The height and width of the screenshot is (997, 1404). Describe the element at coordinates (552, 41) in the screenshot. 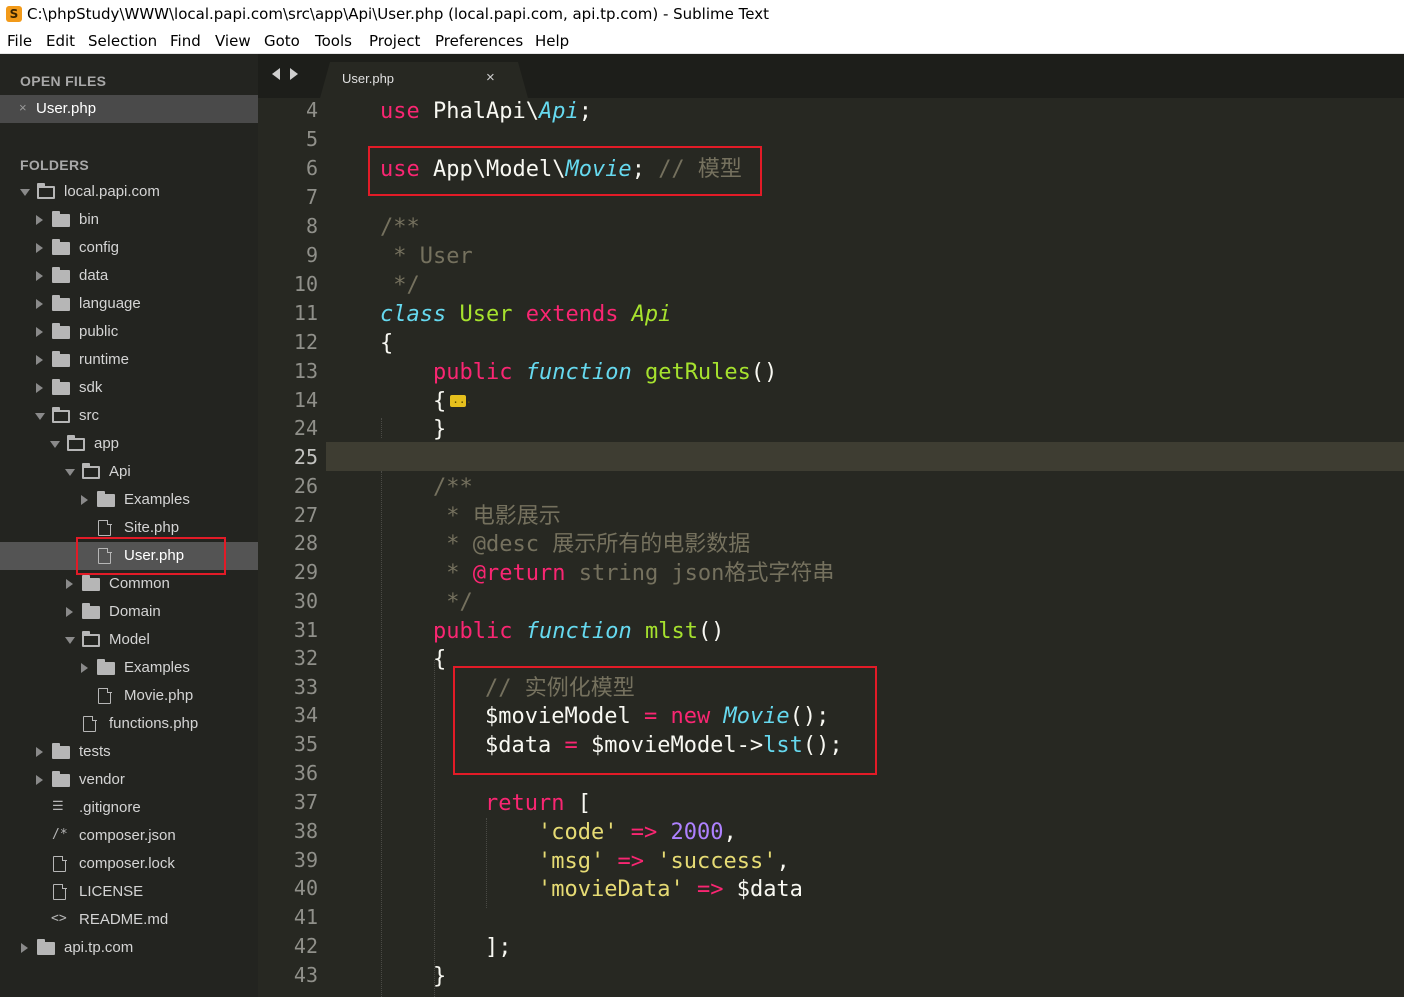

I see `menu-help: Help` at that location.